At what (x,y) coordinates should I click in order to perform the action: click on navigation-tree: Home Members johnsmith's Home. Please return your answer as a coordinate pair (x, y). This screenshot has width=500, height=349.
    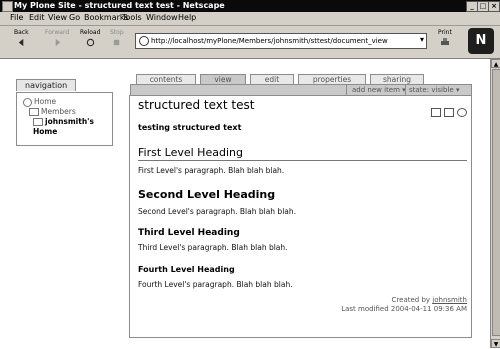
    Looking at the image, I should click on (64, 119).